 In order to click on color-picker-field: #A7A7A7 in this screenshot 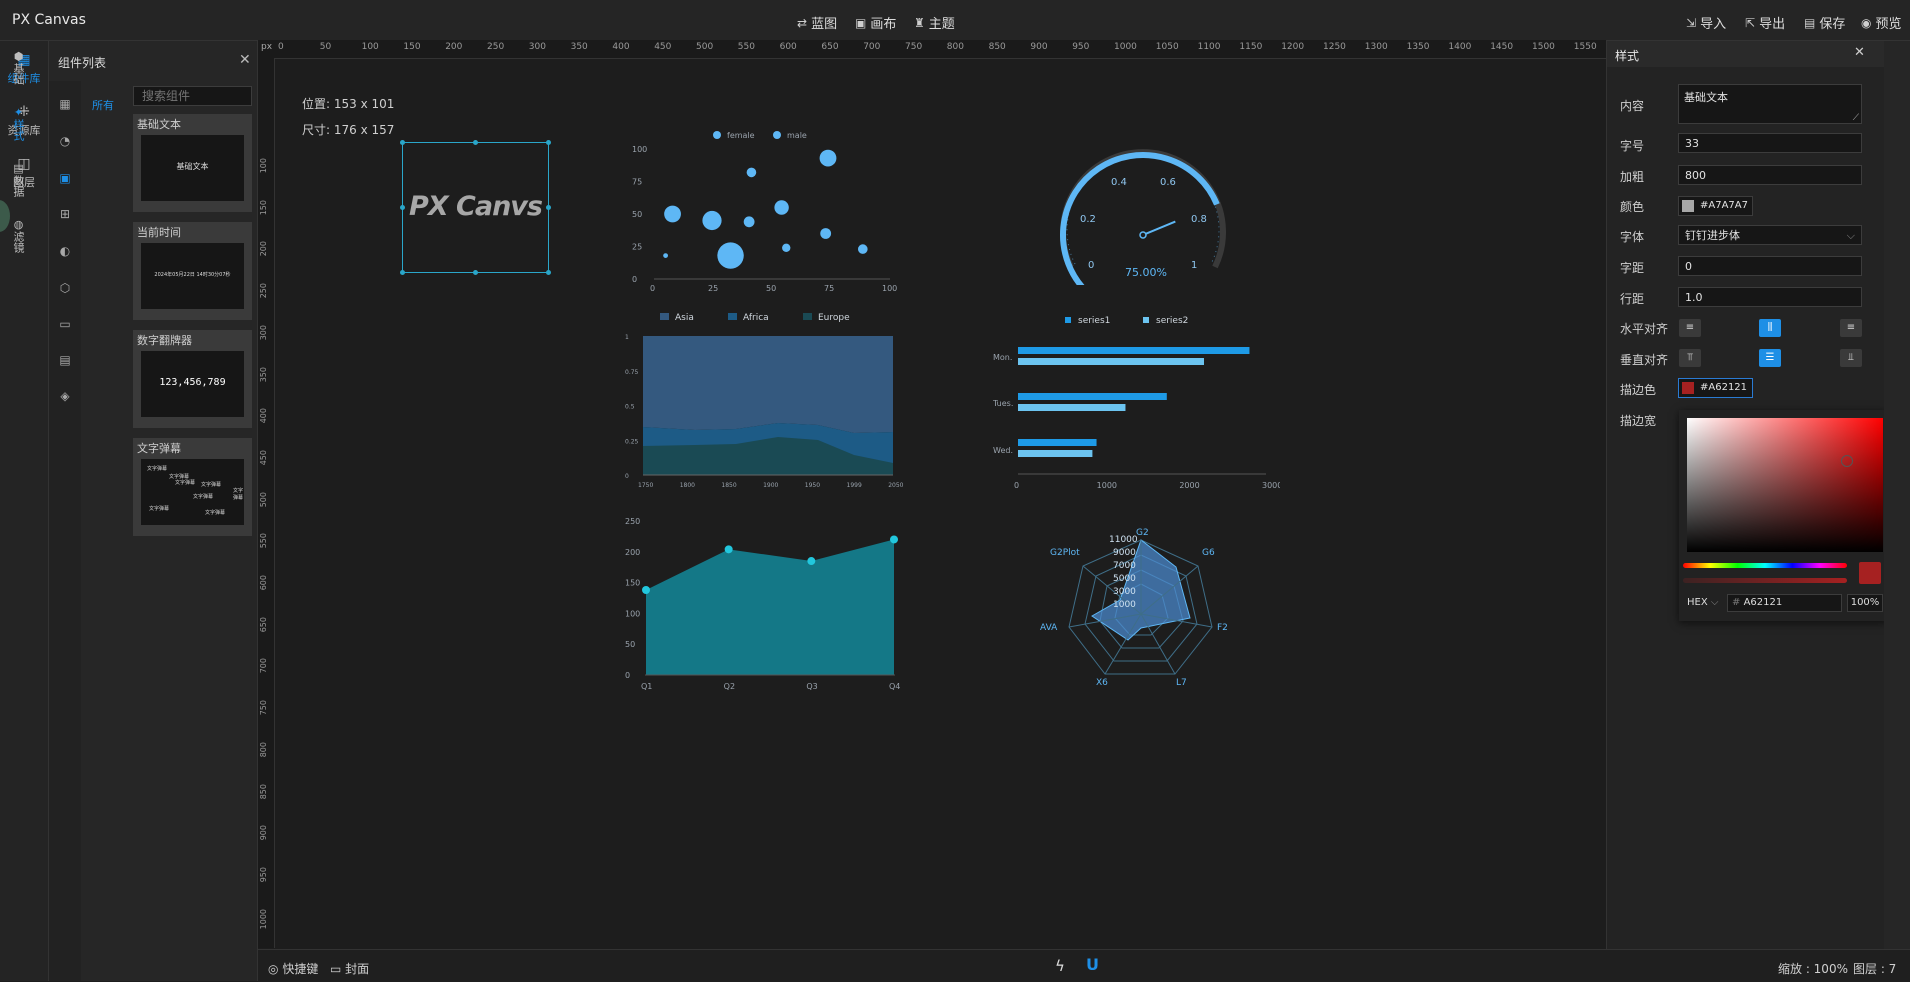, I will do `click(1715, 206)`.